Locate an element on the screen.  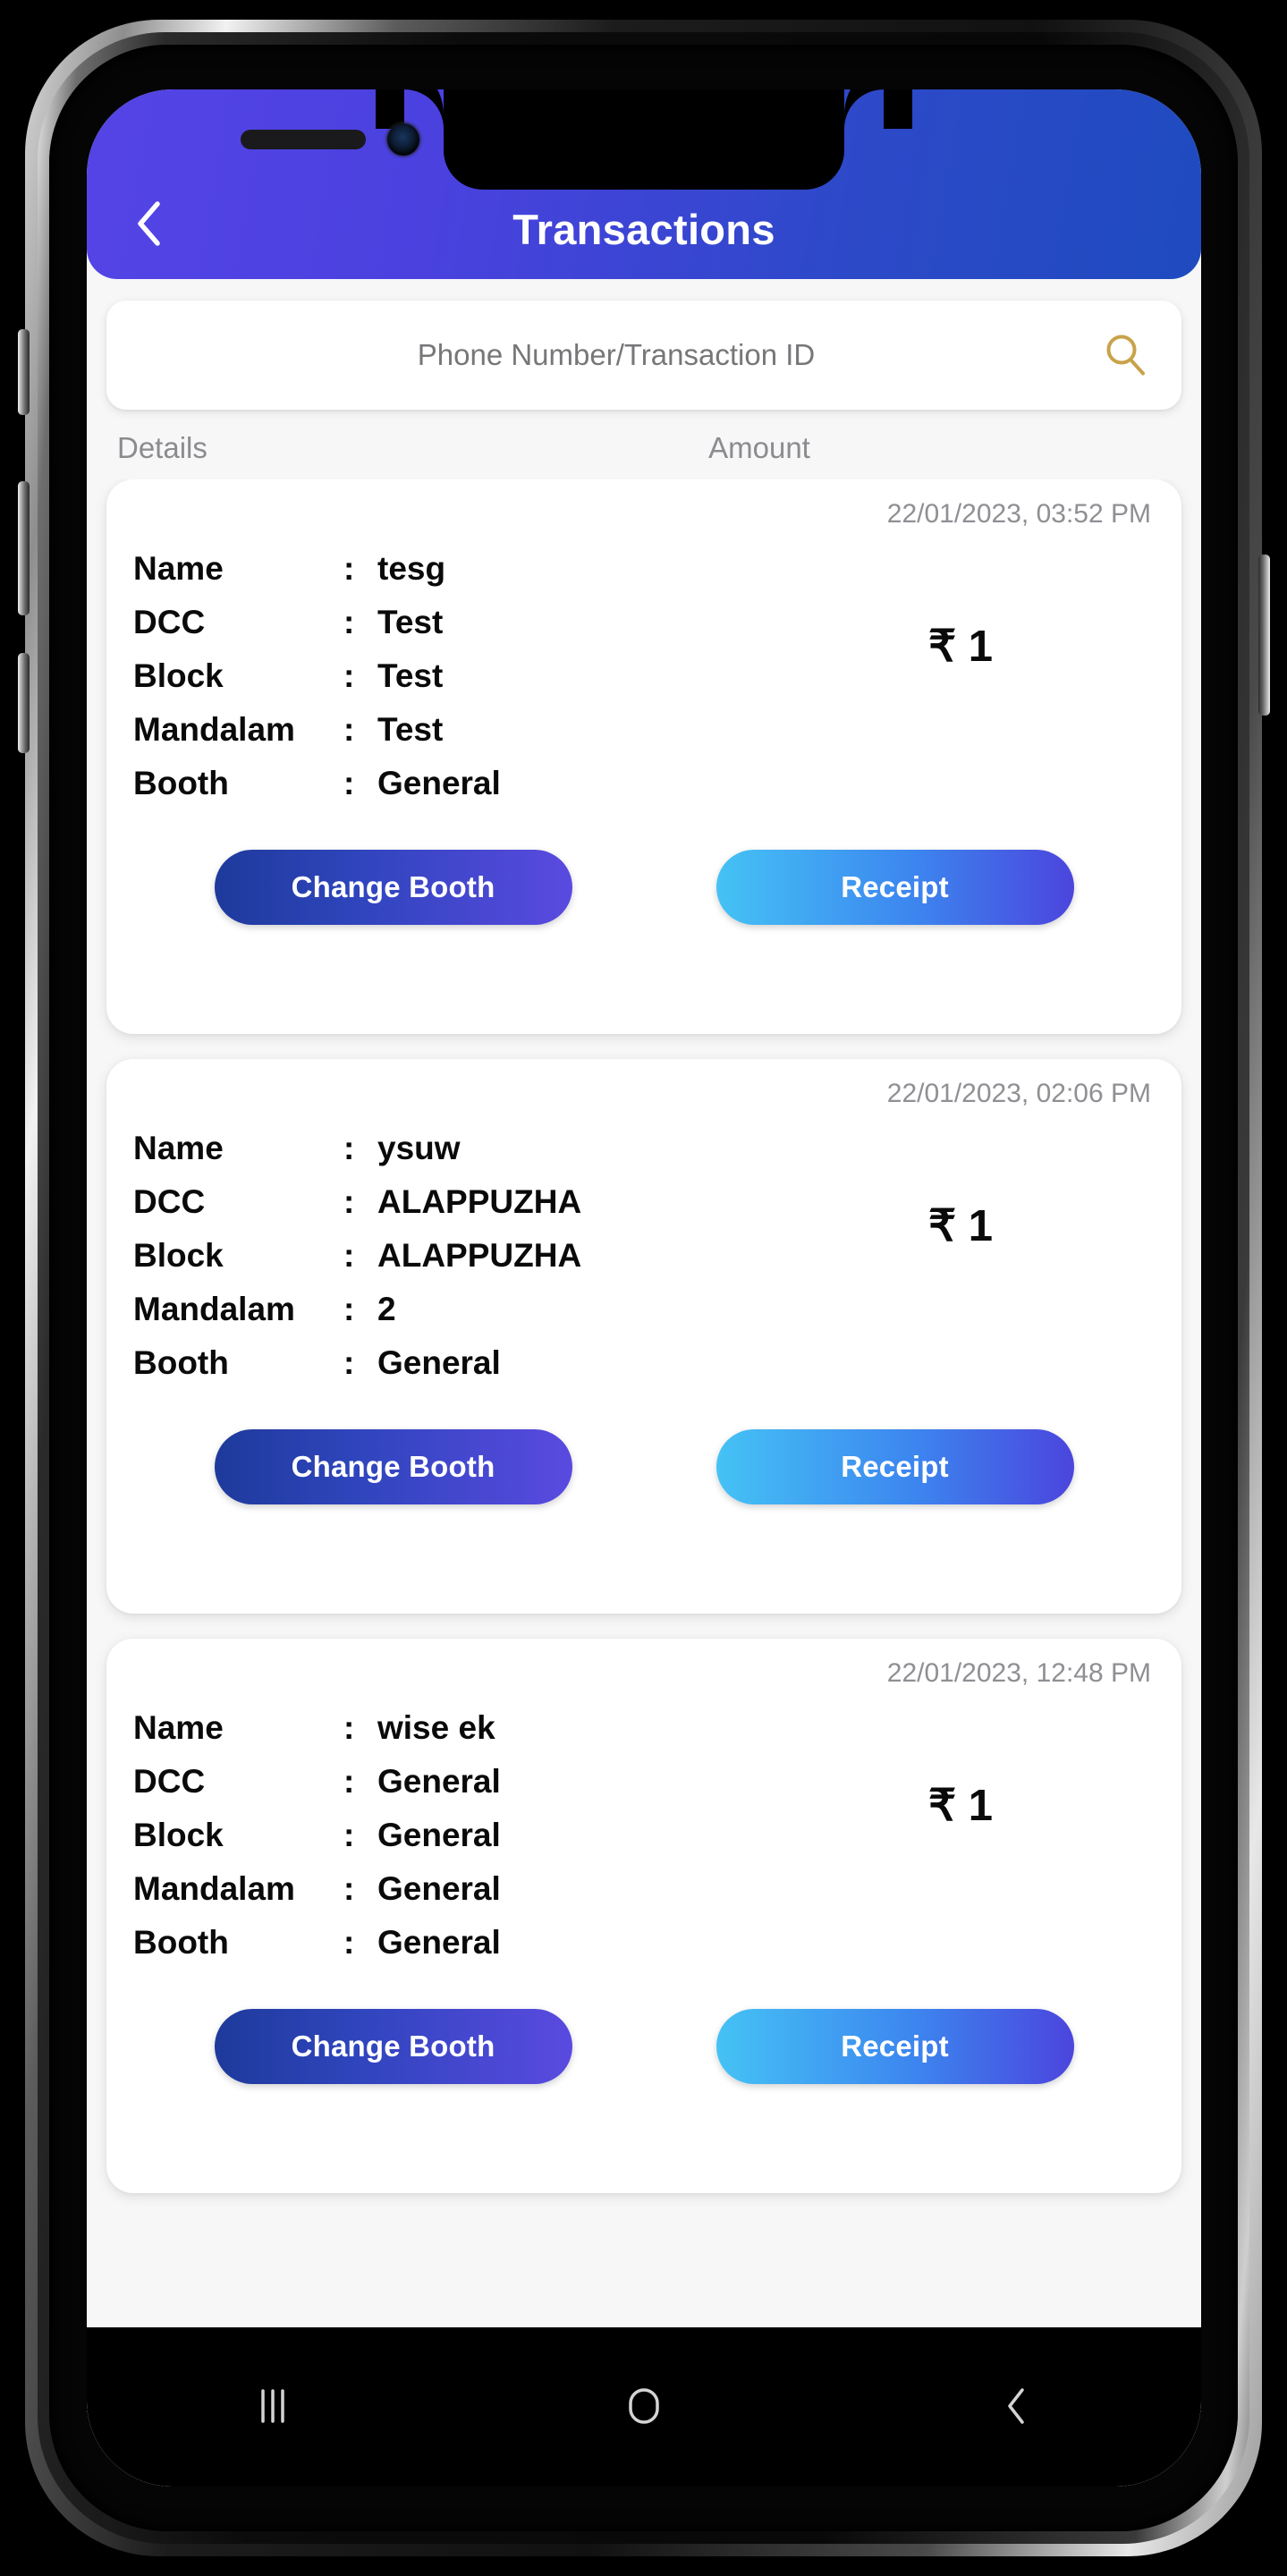
list-column-headers: Details Amount is located at coordinates (644, 449).